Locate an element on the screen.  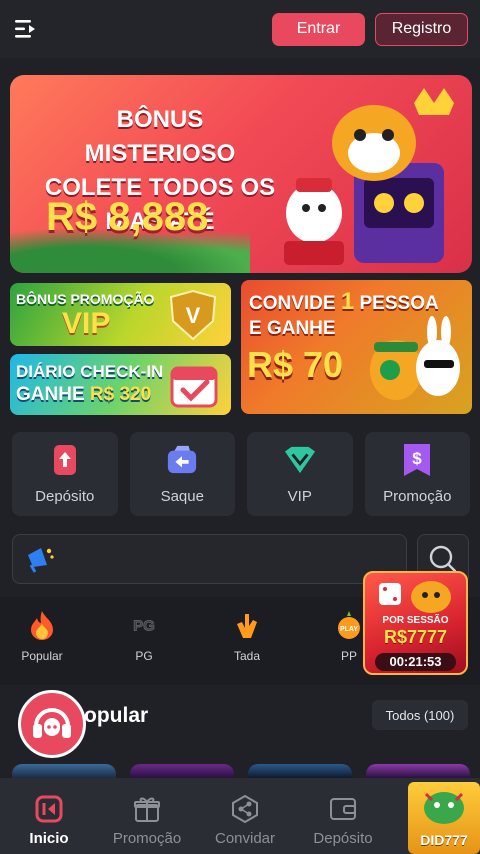
floating-promo-timer: 00:21:53 is located at coordinates (415, 662).